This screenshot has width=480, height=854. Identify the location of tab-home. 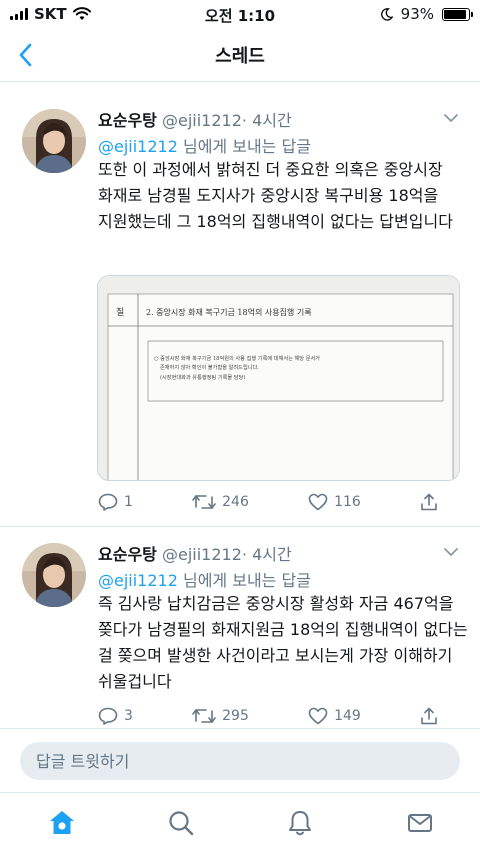
(62, 823).